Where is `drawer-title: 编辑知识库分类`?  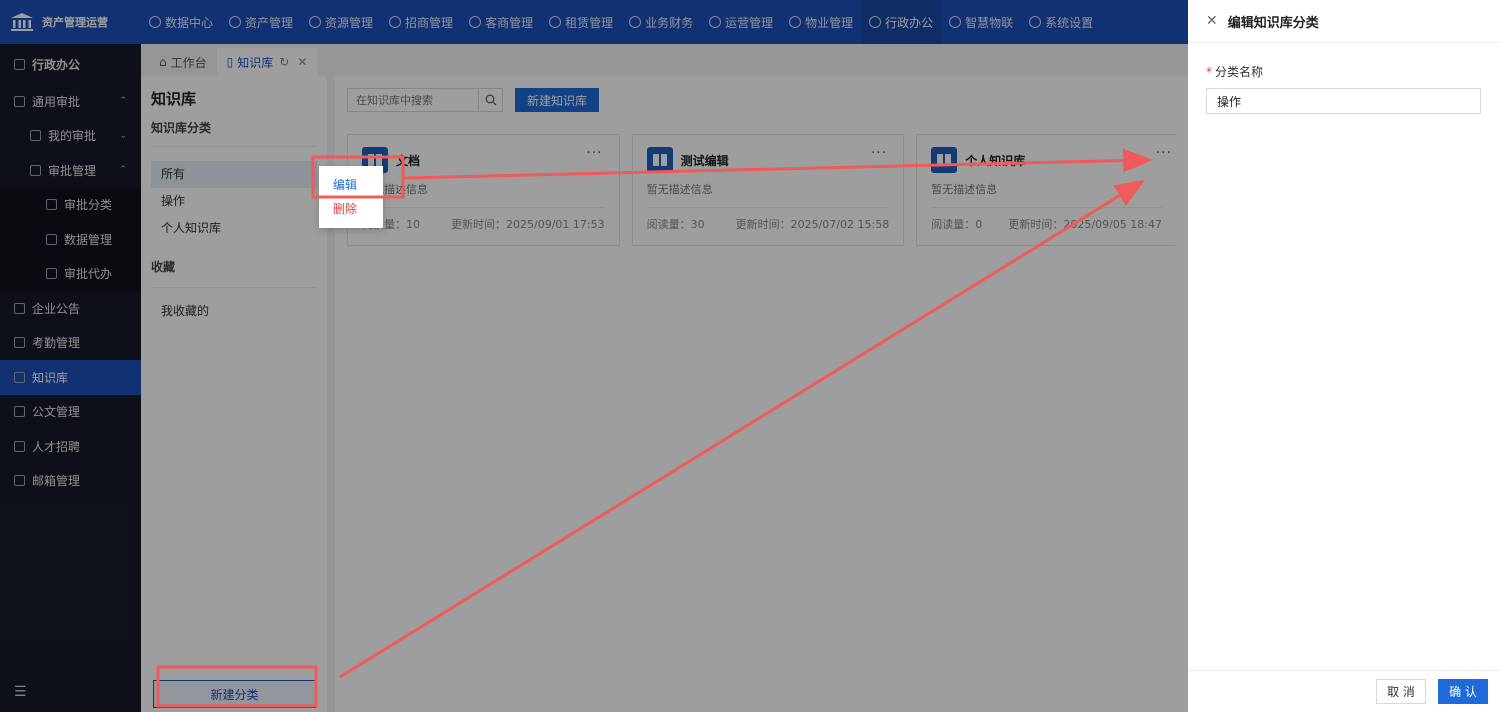 drawer-title: 编辑知识库分类 is located at coordinates (1273, 23).